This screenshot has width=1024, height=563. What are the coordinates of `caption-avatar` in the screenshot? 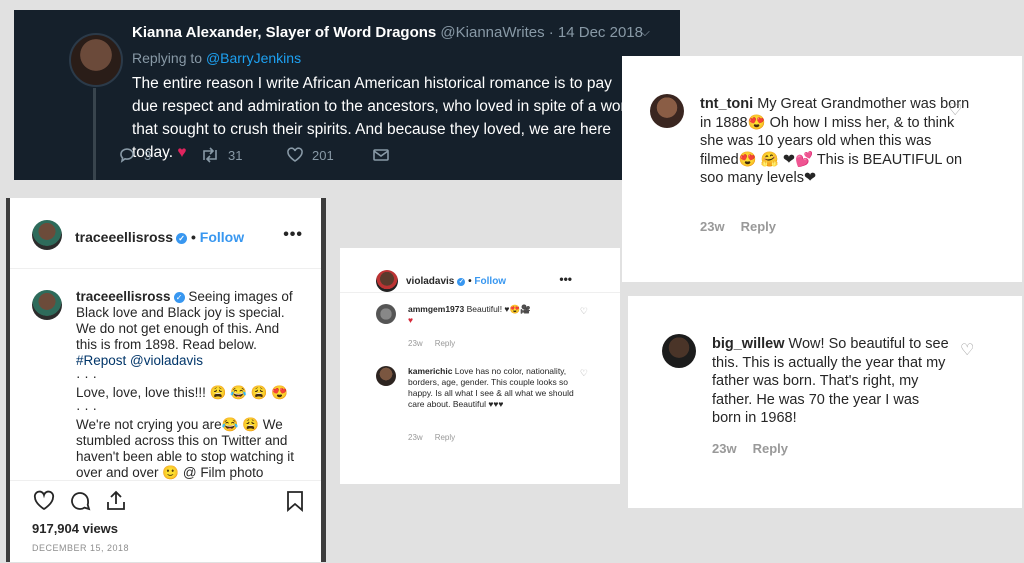 It's located at (47, 305).